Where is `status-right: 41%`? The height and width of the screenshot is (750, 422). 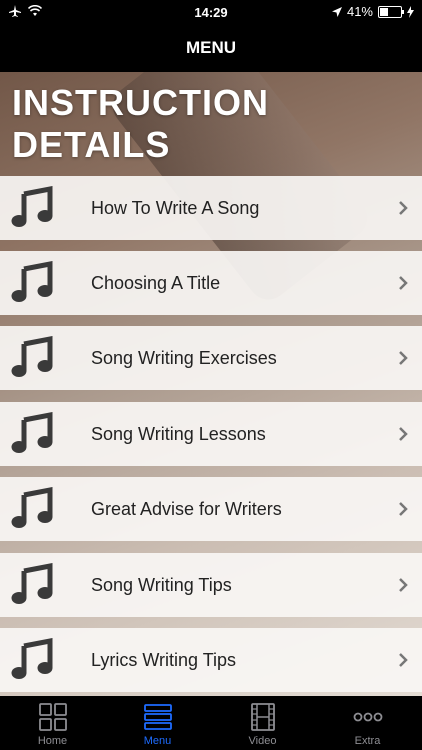 status-right: 41% is located at coordinates (372, 11).